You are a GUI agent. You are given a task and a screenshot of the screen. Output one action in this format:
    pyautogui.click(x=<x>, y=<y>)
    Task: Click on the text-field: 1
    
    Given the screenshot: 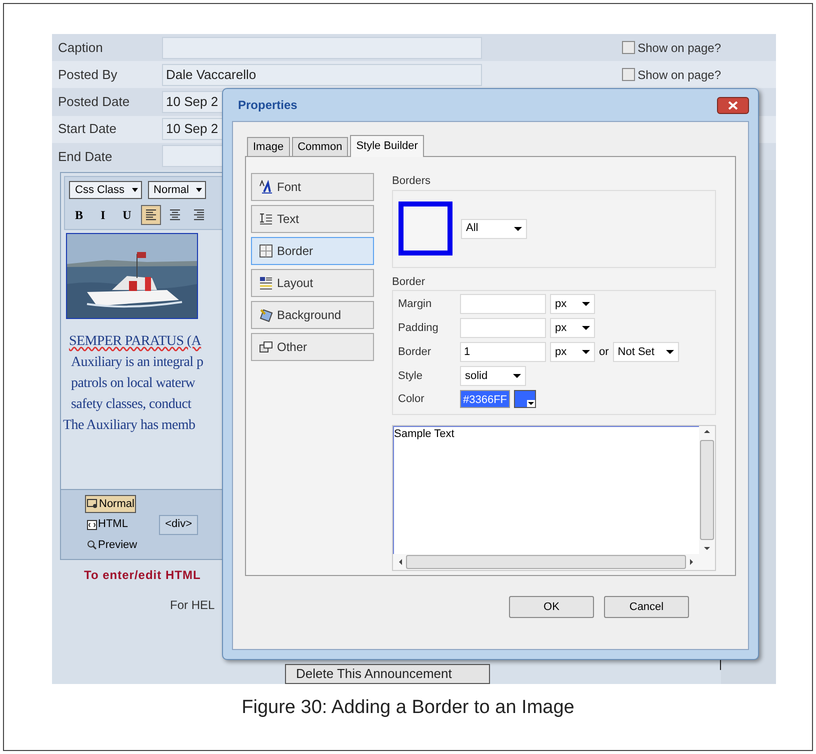 What is the action you would take?
    pyautogui.click(x=503, y=352)
    